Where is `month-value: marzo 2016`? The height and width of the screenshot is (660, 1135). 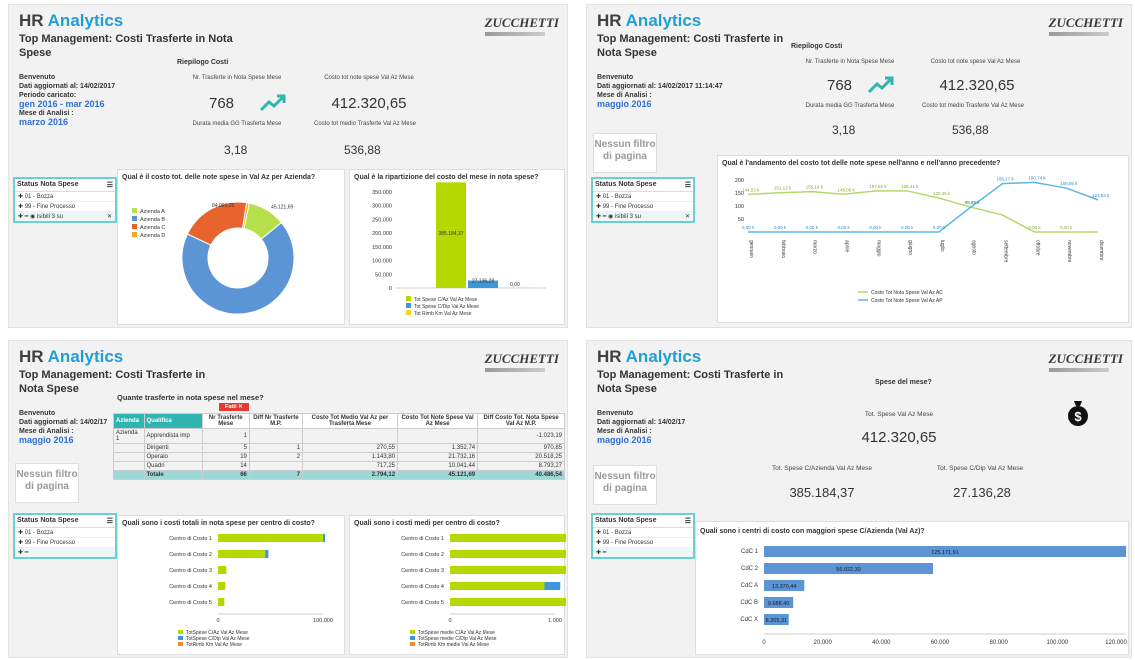
month-value: marzo 2016 is located at coordinates (67, 122).